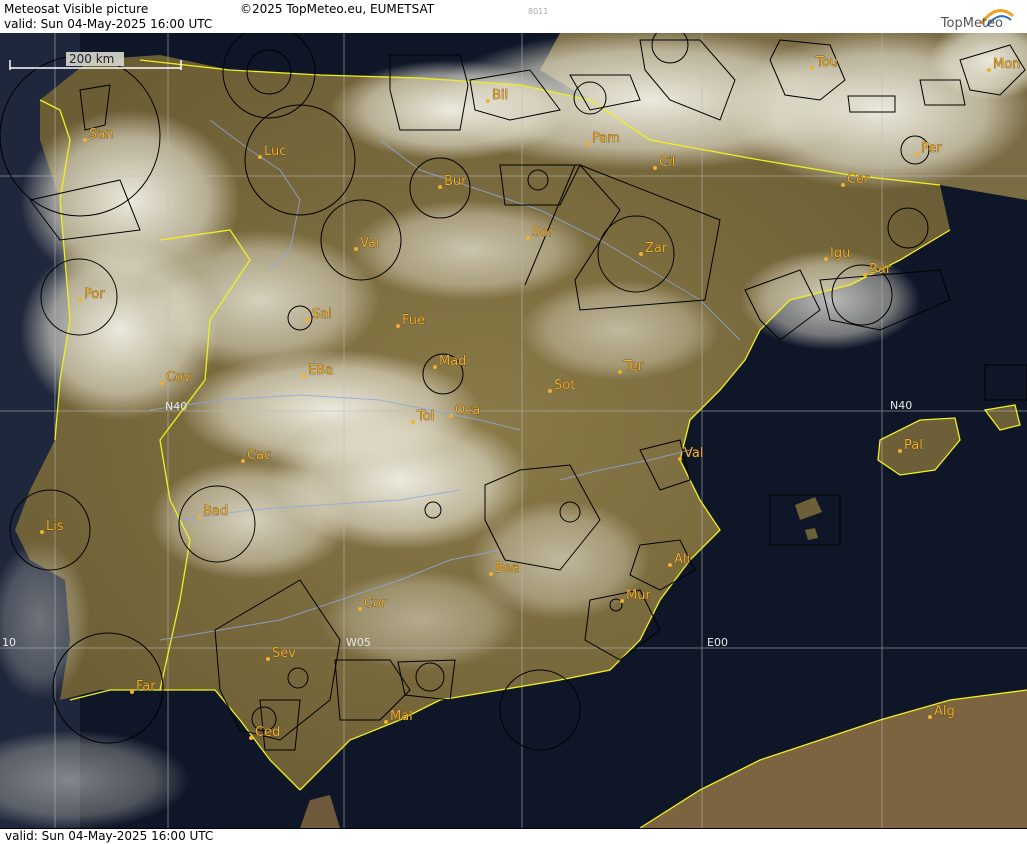 The height and width of the screenshot is (844, 1027). What do you see at coordinates (176, 406) in the screenshot?
I see `grid-label-n40-left: N40` at bounding box center [176, 406].